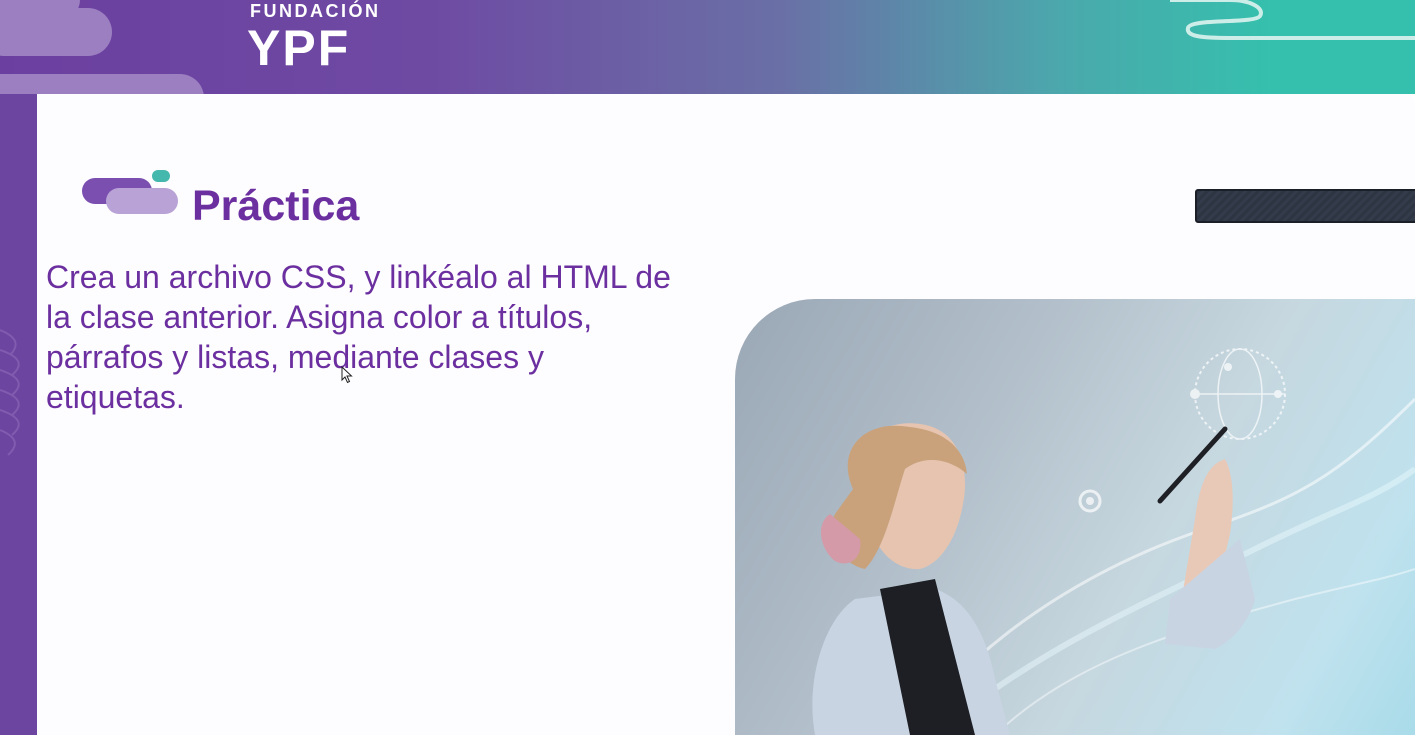 Image resolution: width=1415 pixels, height=735 pixels. I want to click on dark-banner-bar, so click(1305, 206).